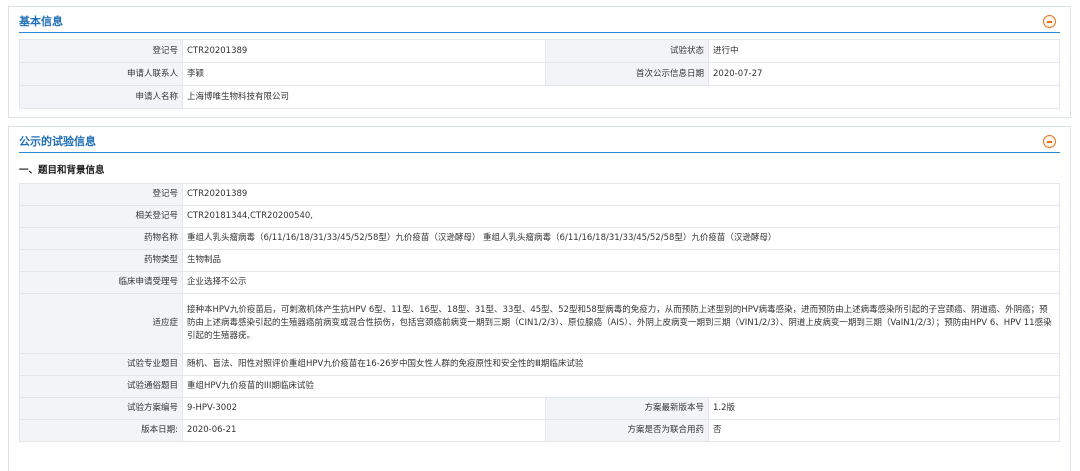  I want to click on pro-title-label: 试验专业题目, so click(101, 364).